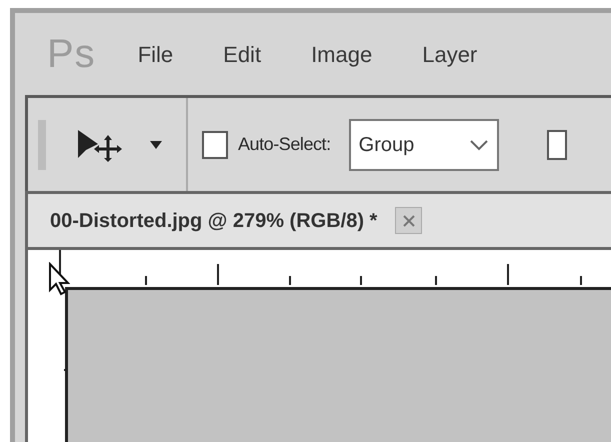 The image size is (611, 442). I want to click on app-logo: Ps, so click(71, 54).